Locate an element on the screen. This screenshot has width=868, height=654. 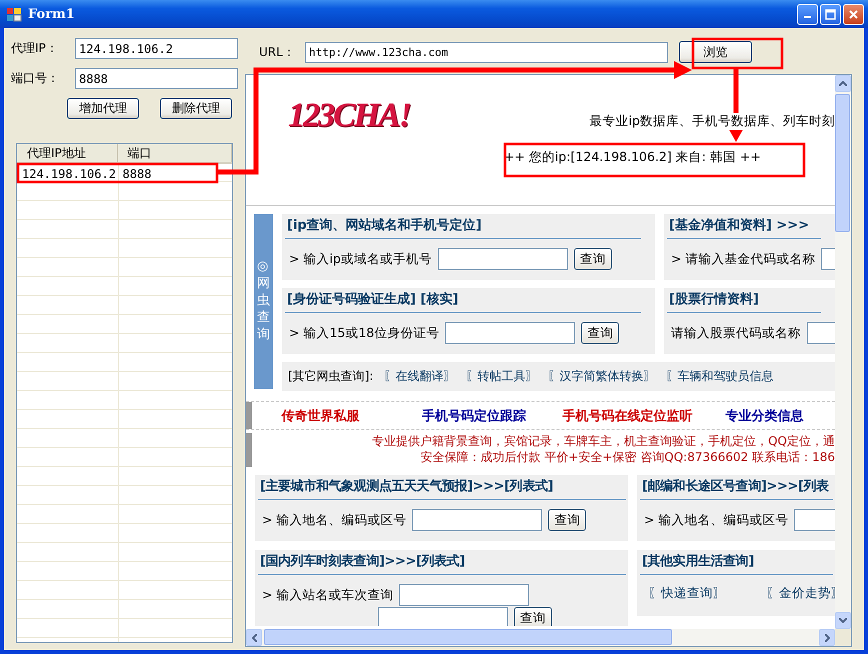
section-title: [基金净值和资料] >>> is located at coordinates (744, 226).